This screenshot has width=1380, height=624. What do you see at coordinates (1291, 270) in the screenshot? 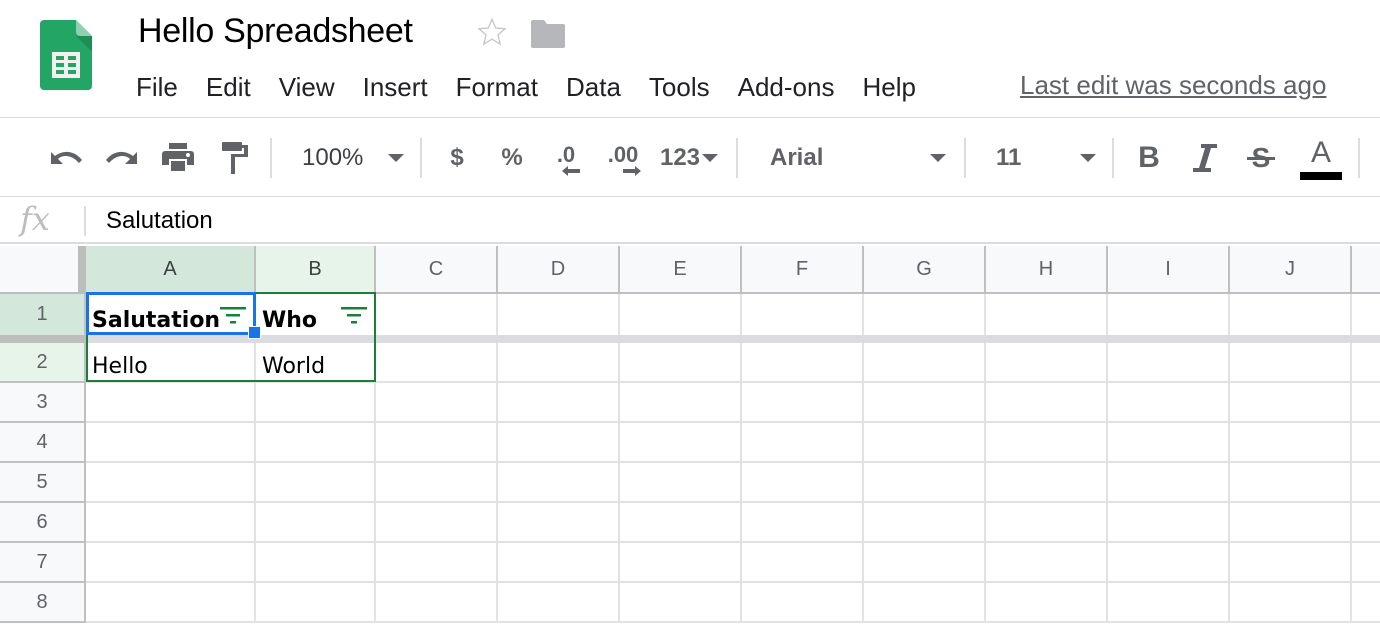
I see `column-header-j: J` at bounding box center [1291, 270].